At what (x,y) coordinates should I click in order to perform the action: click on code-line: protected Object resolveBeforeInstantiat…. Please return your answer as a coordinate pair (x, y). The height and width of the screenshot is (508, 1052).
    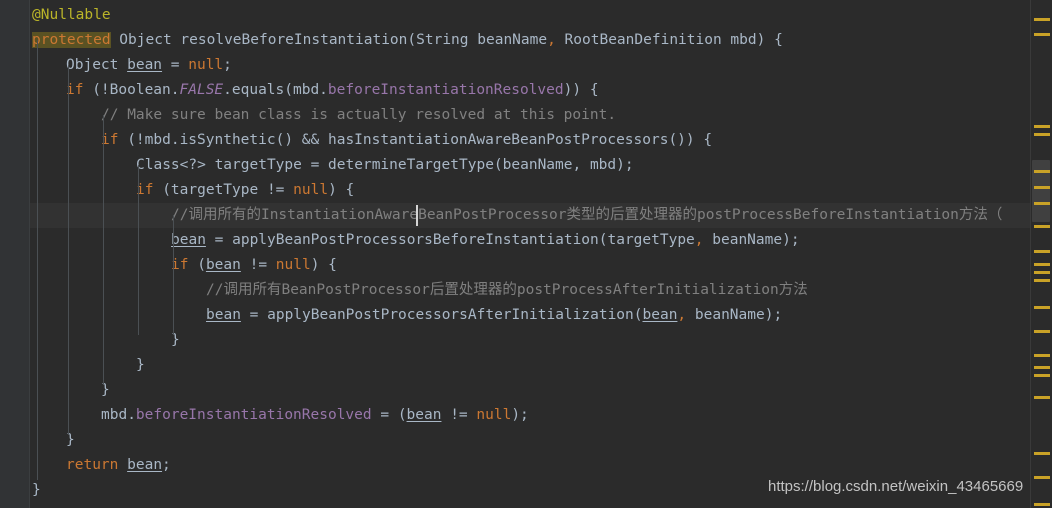
    Looking at the image, I should click on (406, 40).